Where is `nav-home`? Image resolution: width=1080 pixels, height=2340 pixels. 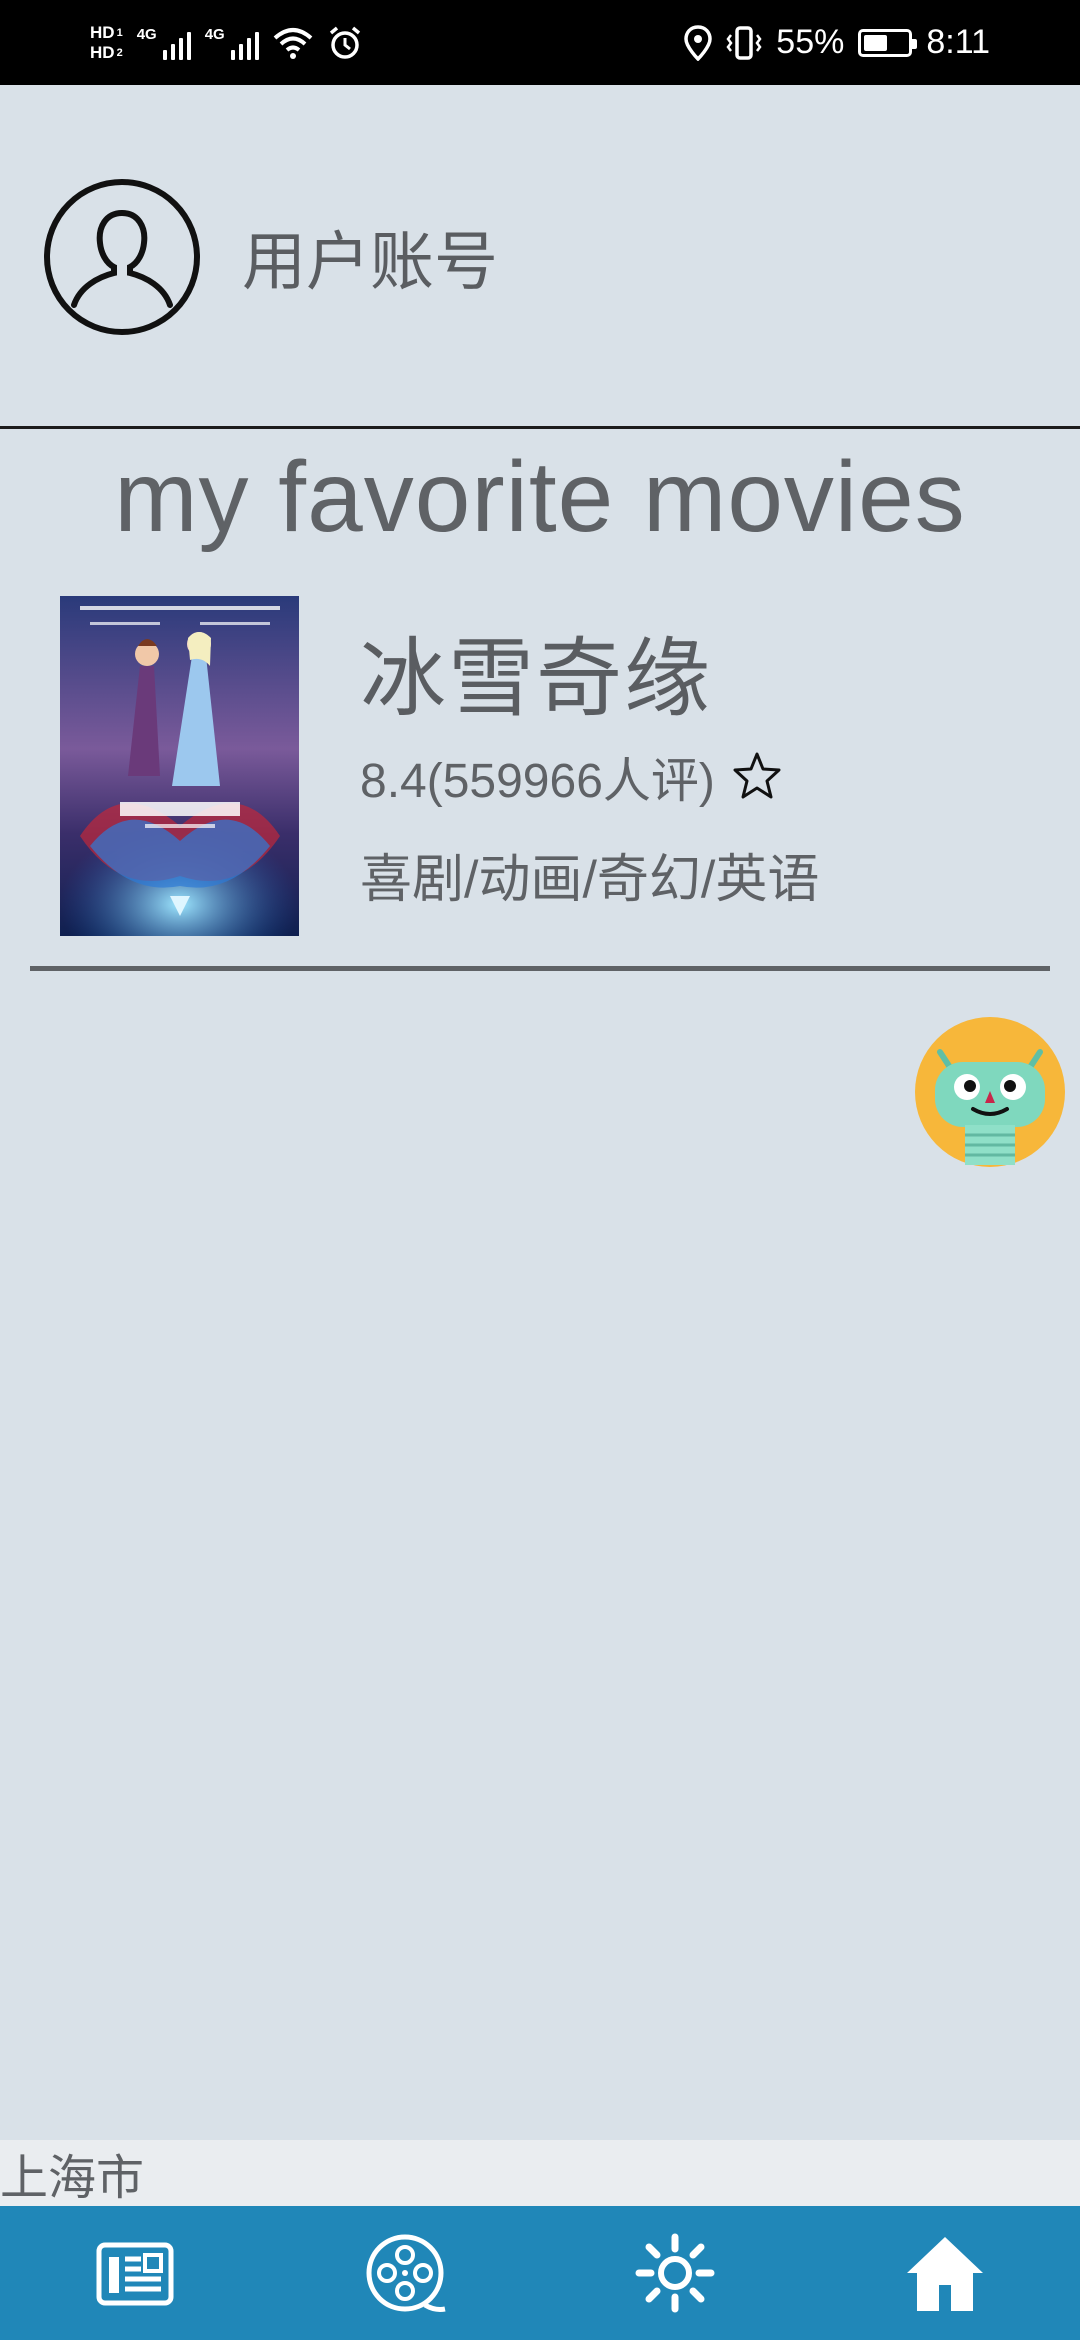 nav-home is located at coordinates (945, 2273).